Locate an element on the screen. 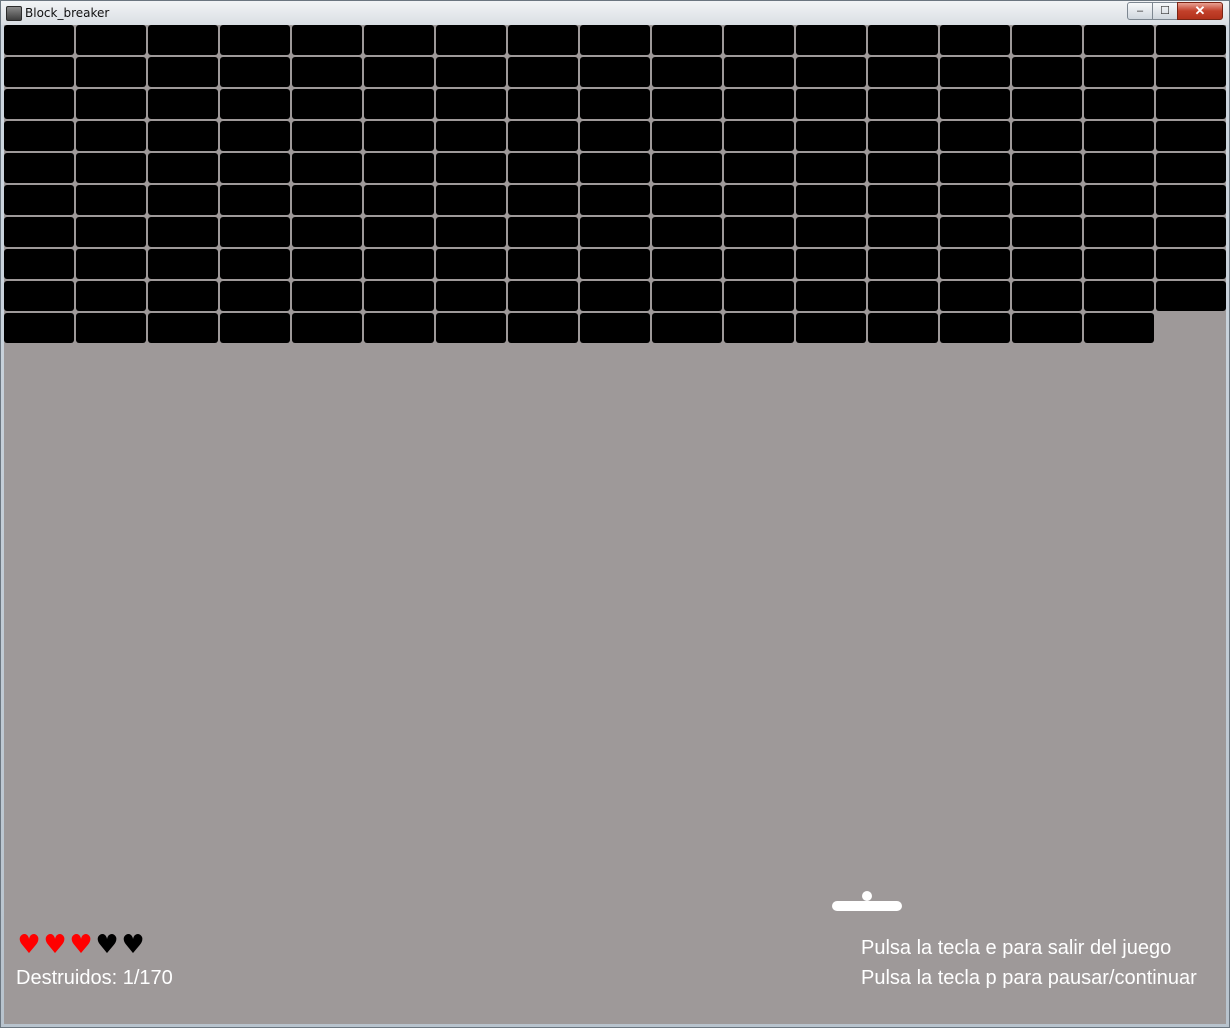 The image size is (1230, 1028). title-bar: Block_breaker ‒ ☐ ✕ is located at coordinates (615, 13).